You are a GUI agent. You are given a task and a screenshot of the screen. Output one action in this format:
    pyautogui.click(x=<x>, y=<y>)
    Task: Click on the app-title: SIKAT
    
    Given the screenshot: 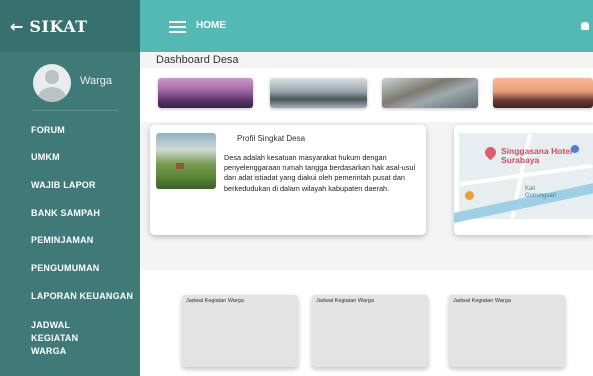 What is the action you would take?
    pyautogui.click(x=58, y=26)
    